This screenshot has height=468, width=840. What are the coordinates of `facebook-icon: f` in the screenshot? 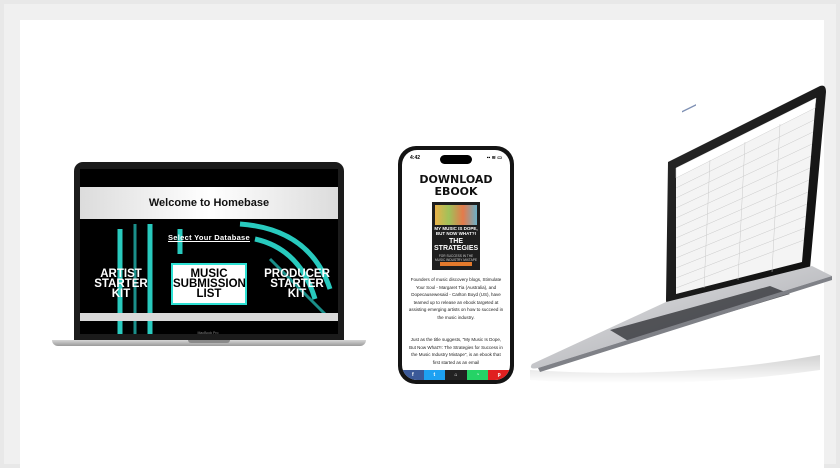 It's located at (412, 375).